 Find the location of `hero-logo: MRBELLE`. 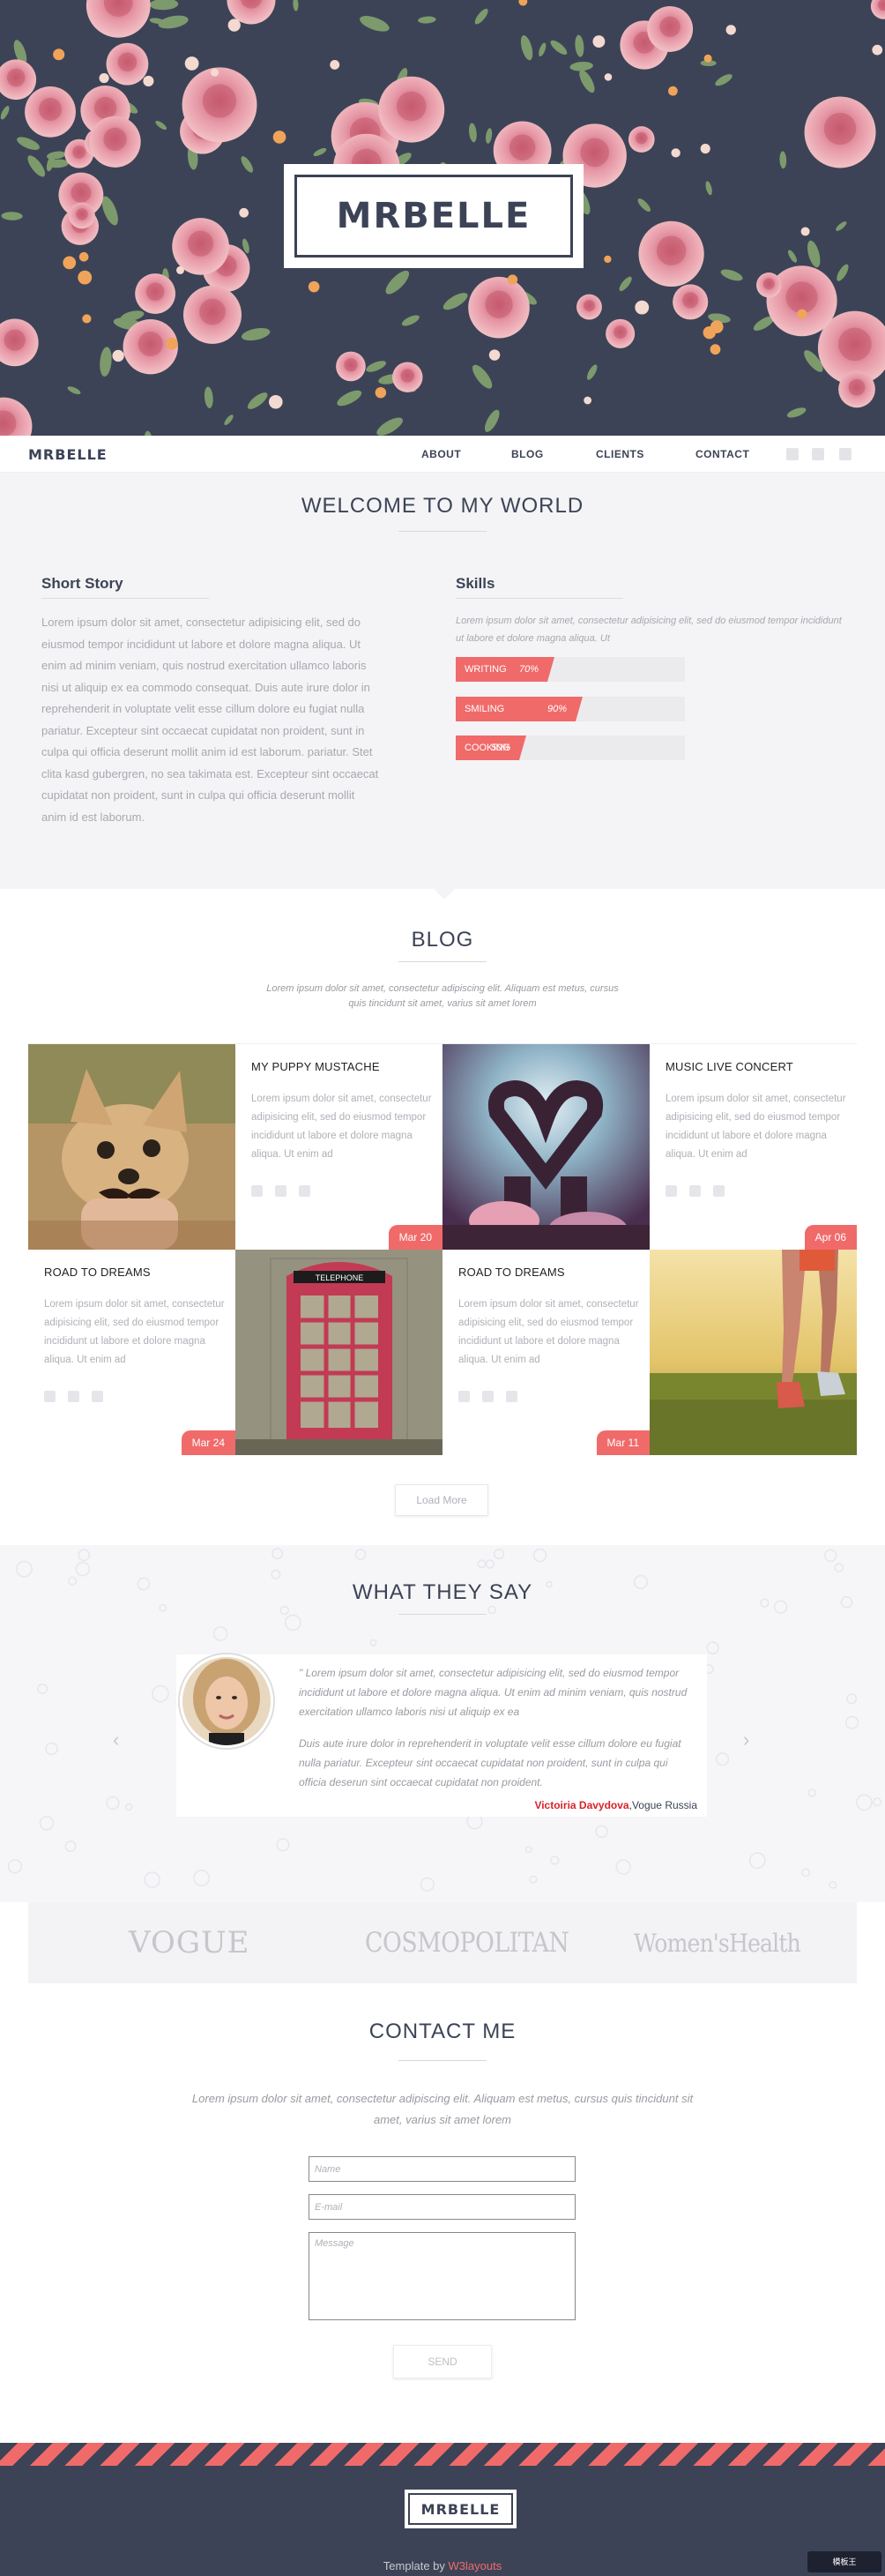

hero-logo: MRBELLE is located at coordinates (434, 216).